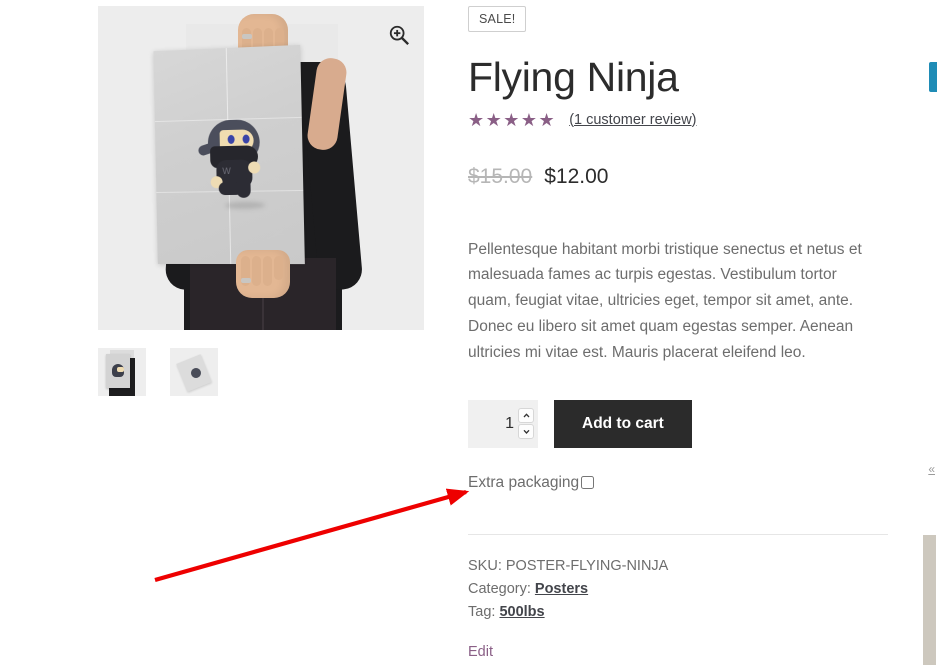 The width and height of the screenshot is (937, 665). I want to click on quantity-stepper, so click(503, 423).